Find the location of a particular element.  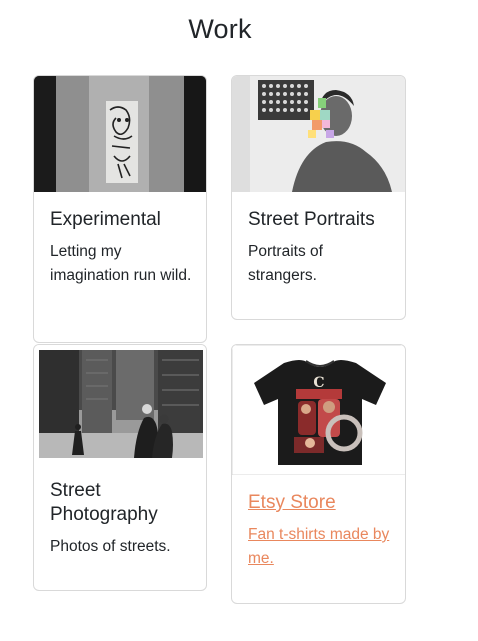

card-title: Street Portraits is located at coordinates (311, 219).